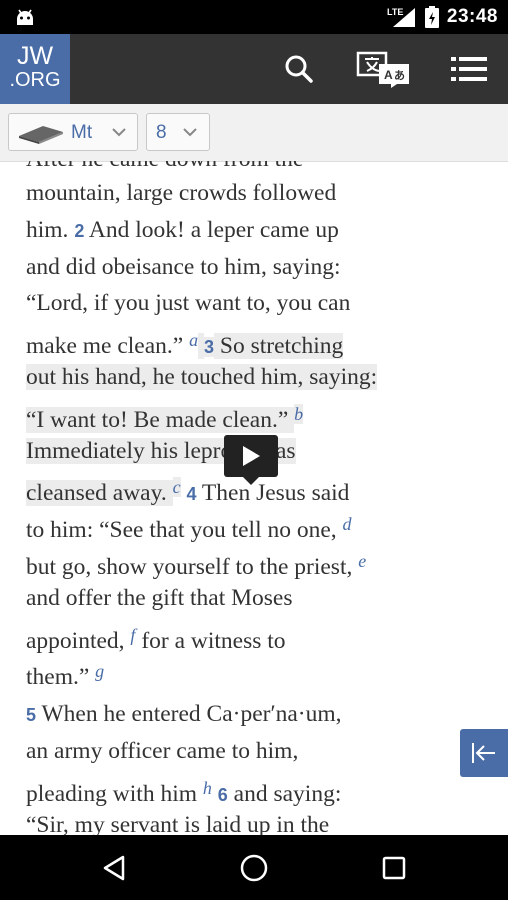 The width and height of the screenshot is (508, 900). Describe the element at coordinates (99, 671) in the screenshot. I see `footnote-marker: g` at that location.